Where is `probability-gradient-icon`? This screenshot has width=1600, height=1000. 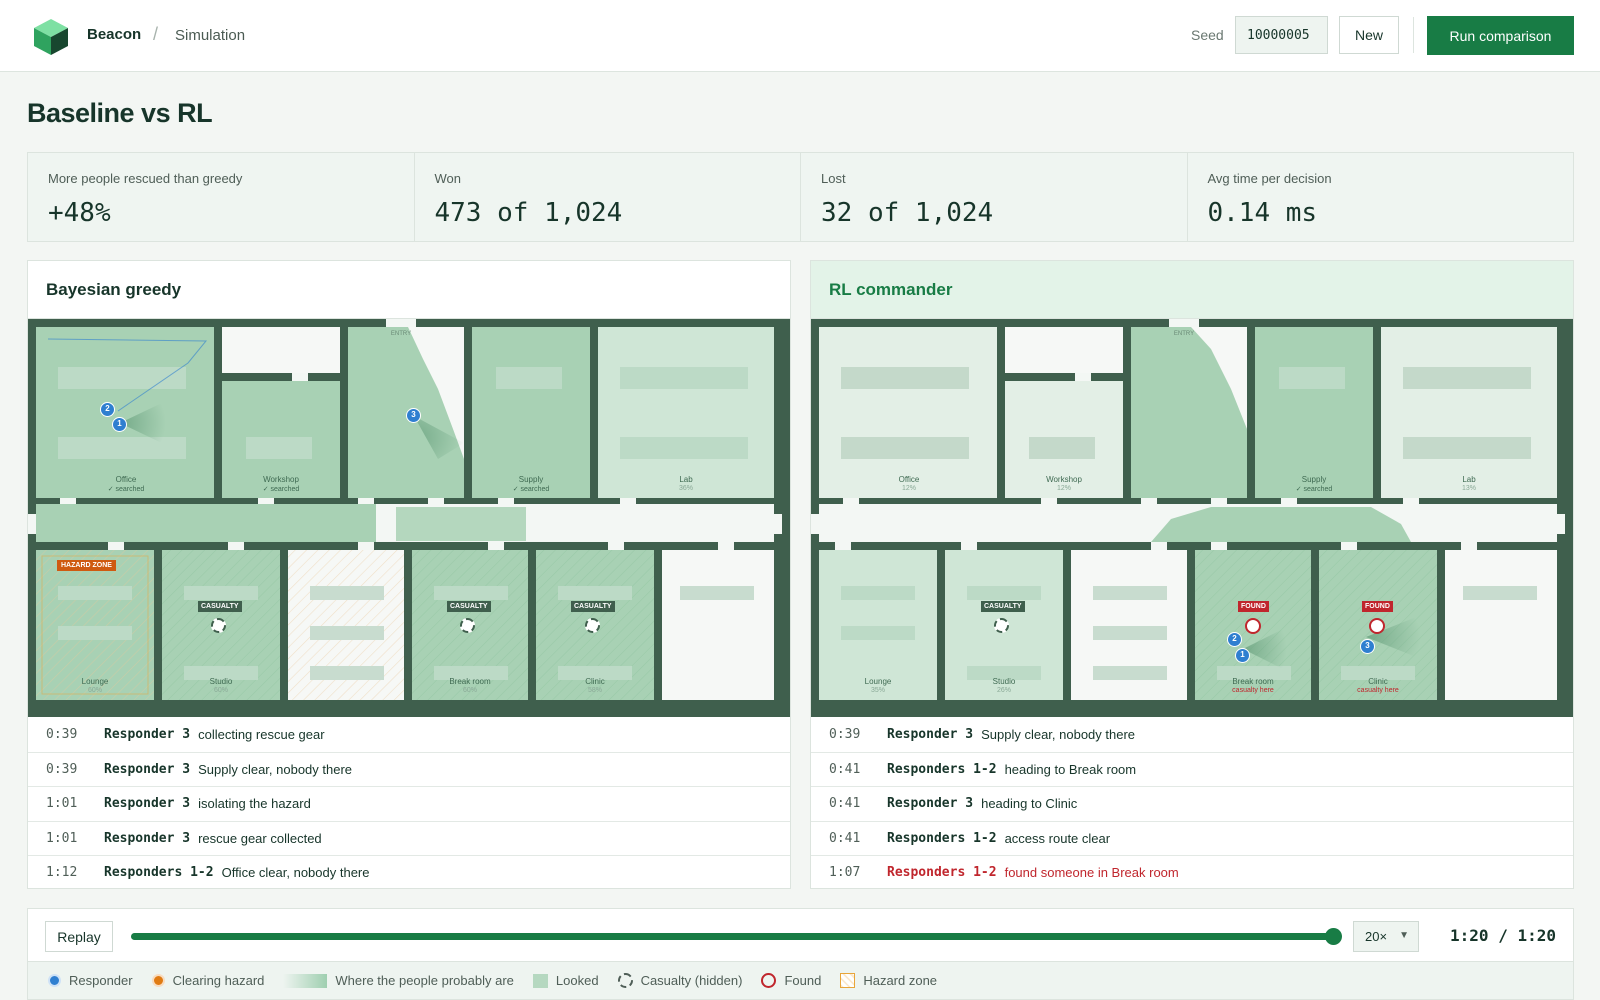 probability-gradient-icon is located at coordinates (305, 980).